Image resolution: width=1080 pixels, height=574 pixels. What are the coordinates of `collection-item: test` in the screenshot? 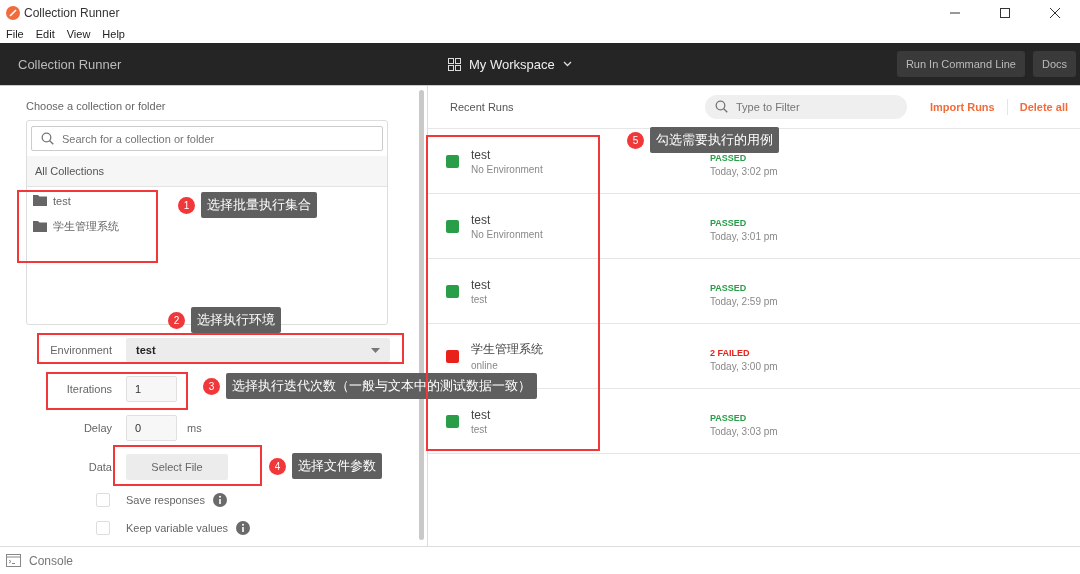 It's located at (52, 200).